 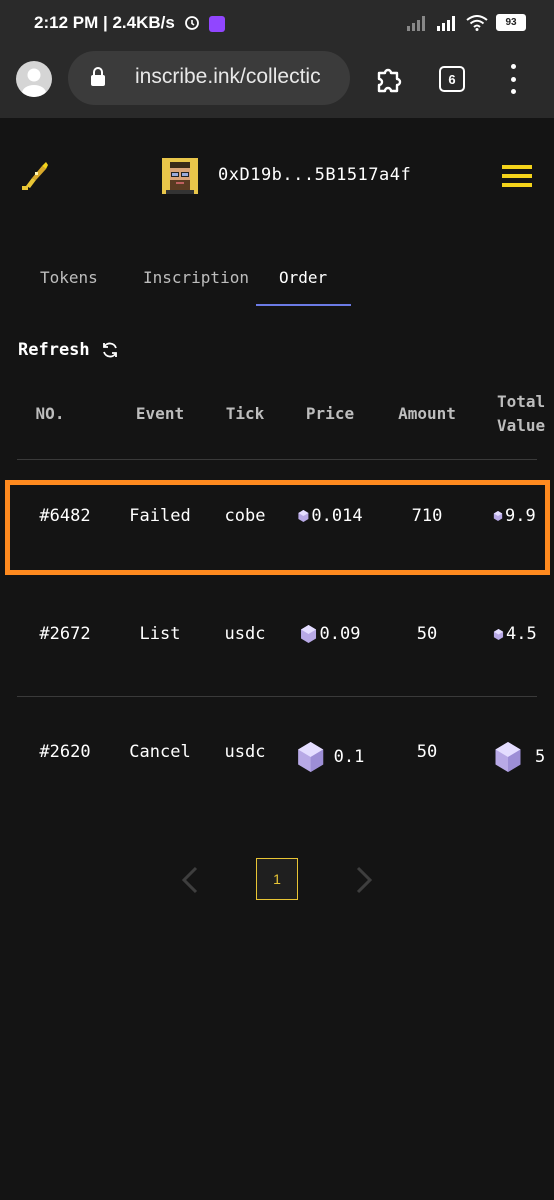 I want to click on table-header: NO. Event Tick Price Amount Total Value, so click(x=277, y=418).